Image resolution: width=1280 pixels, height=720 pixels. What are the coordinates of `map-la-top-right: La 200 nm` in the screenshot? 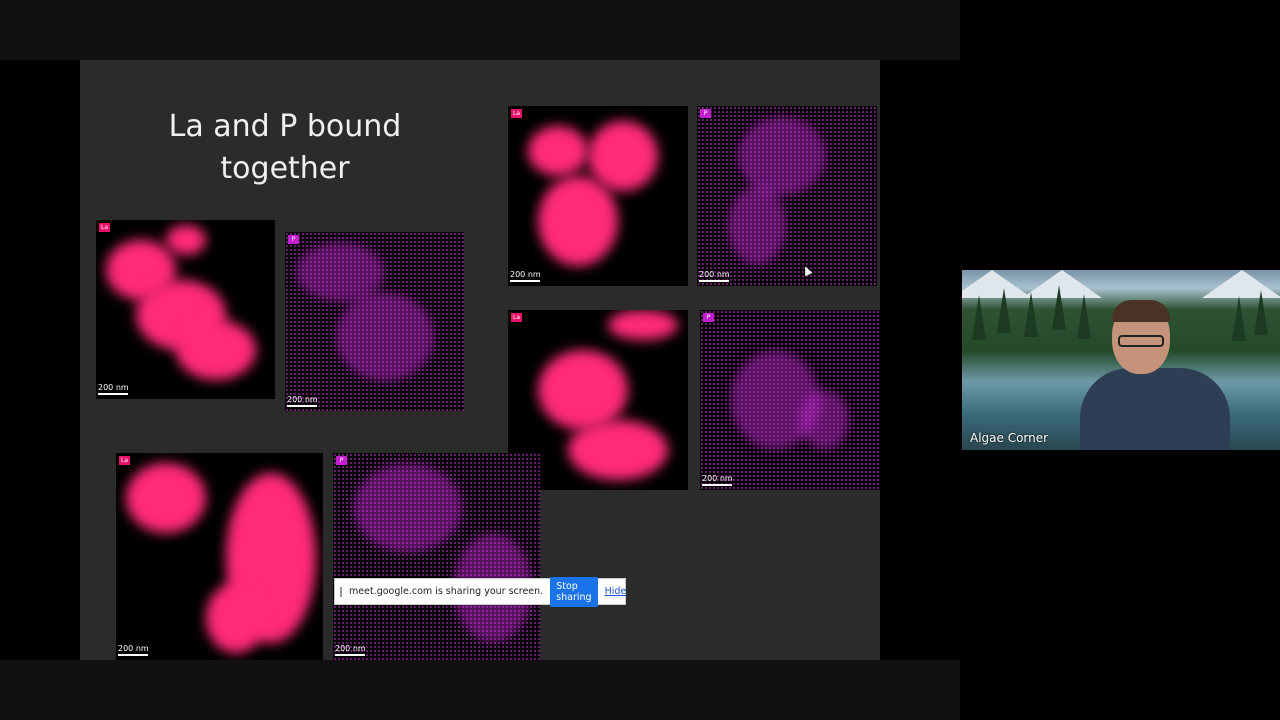 It's located at (598, 196).